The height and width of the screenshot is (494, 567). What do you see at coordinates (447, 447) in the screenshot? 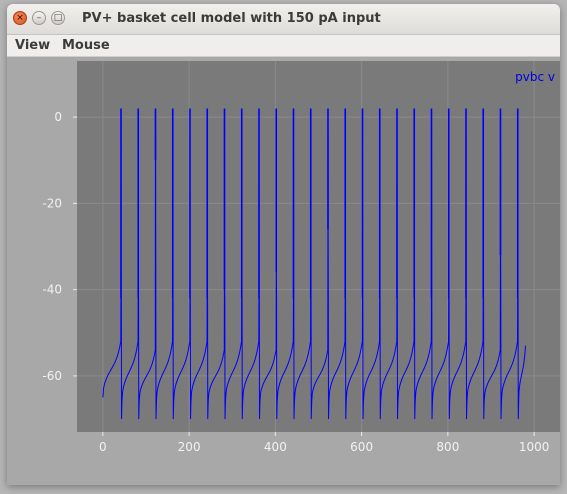
I see `x-tick-label: 800` at bounding box center [447, 447].